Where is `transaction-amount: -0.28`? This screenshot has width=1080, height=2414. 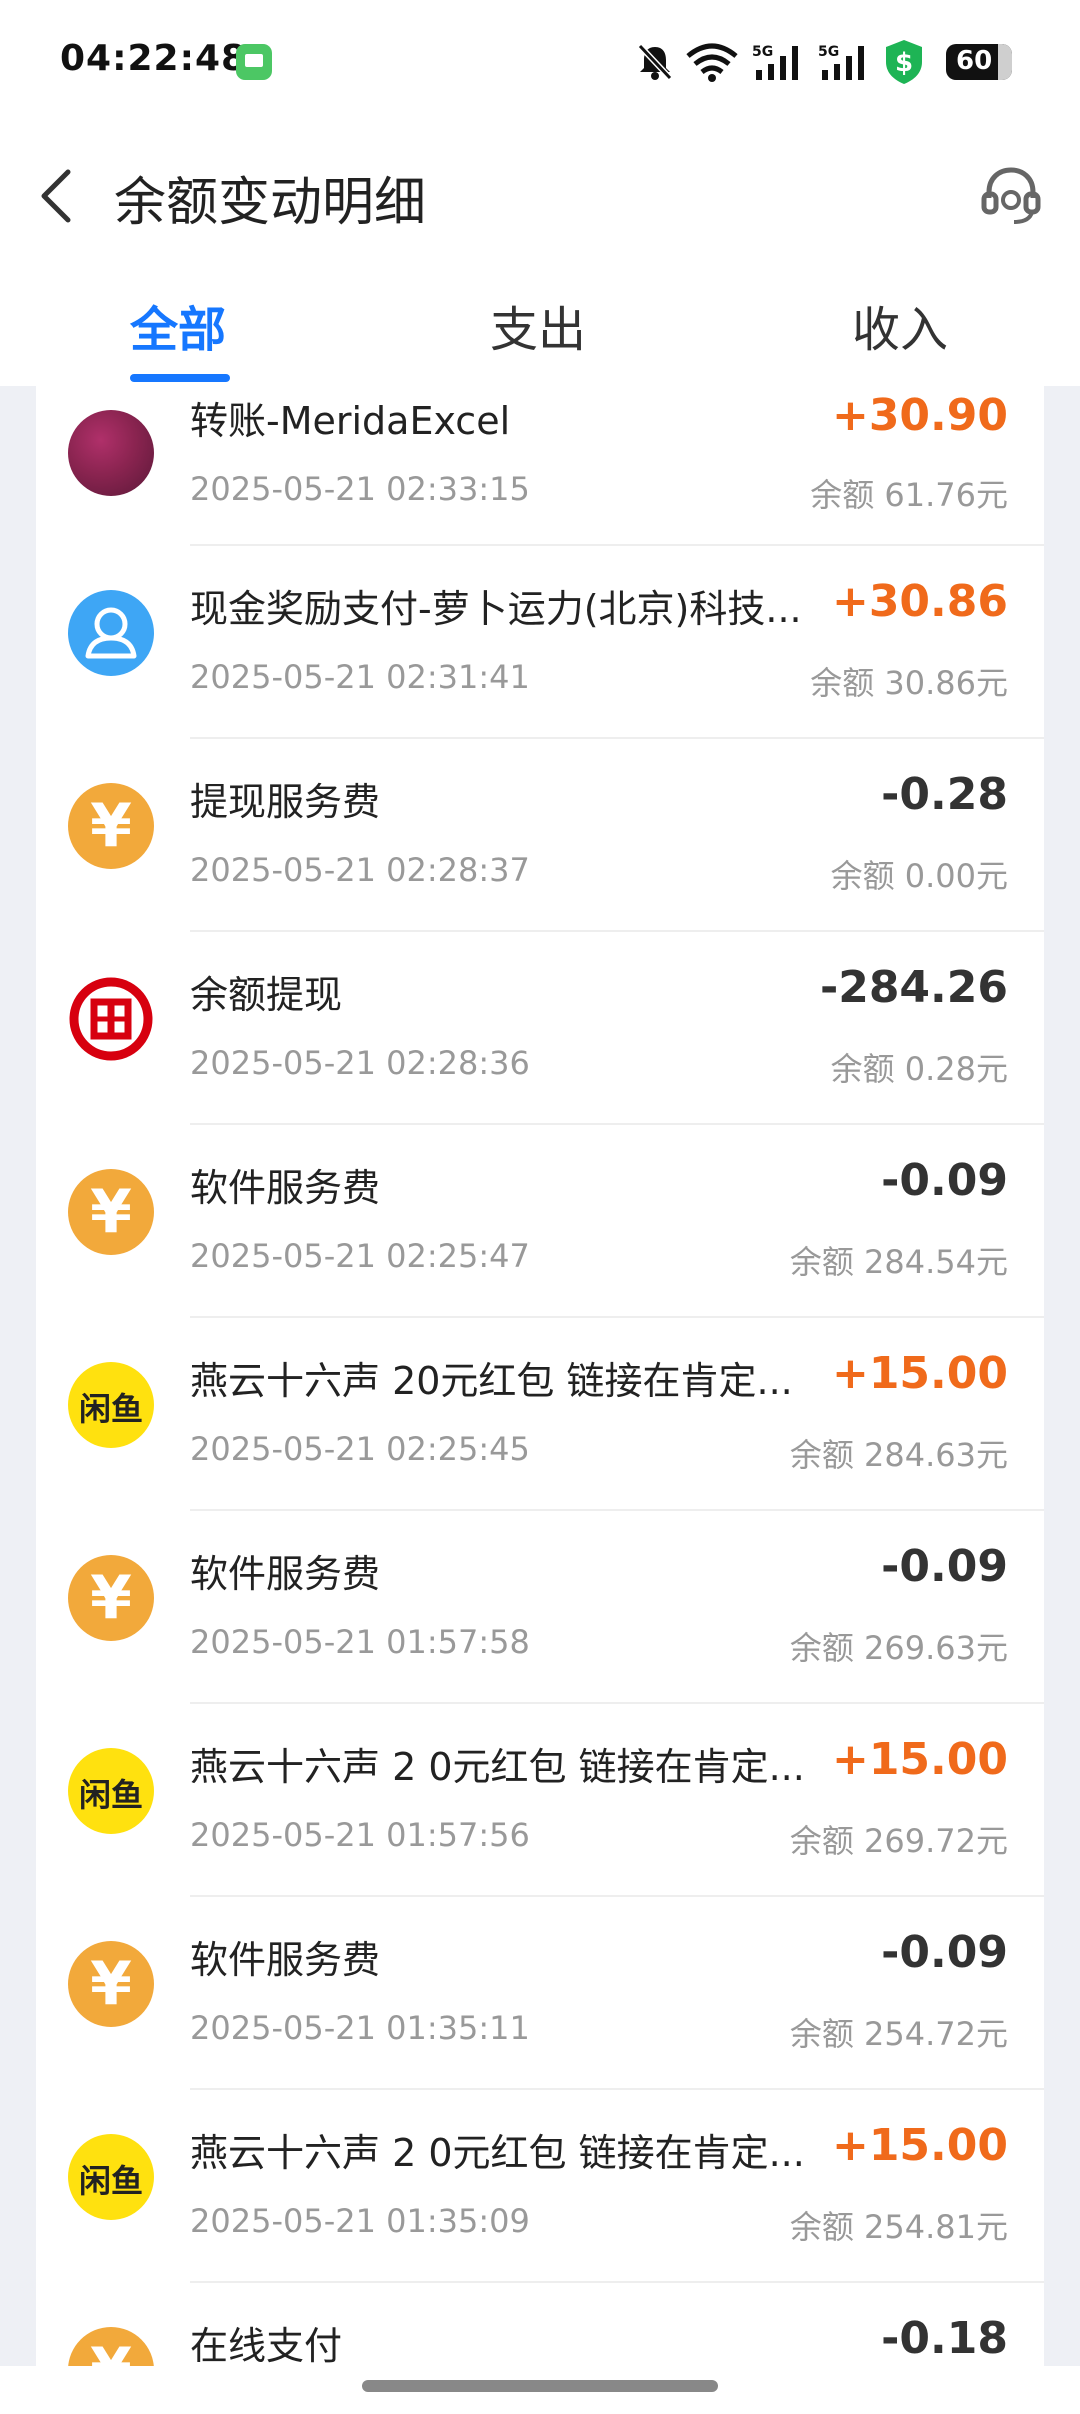 transaction-amount: -0.28 is located at coordinates (944, 794).